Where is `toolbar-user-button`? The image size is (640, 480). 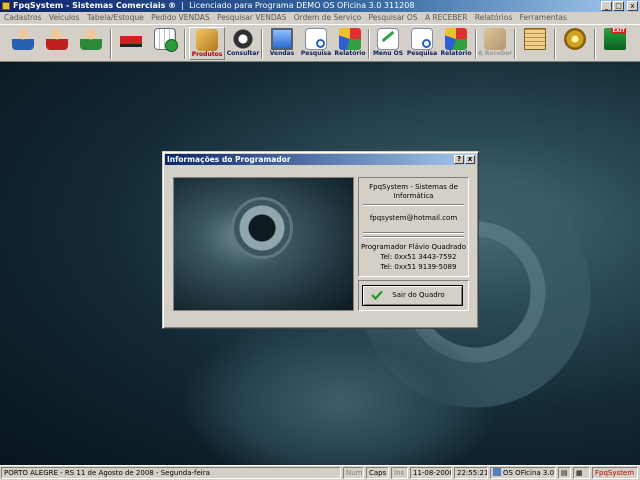 toolbar-user-button is located at coordinates (57, 43).